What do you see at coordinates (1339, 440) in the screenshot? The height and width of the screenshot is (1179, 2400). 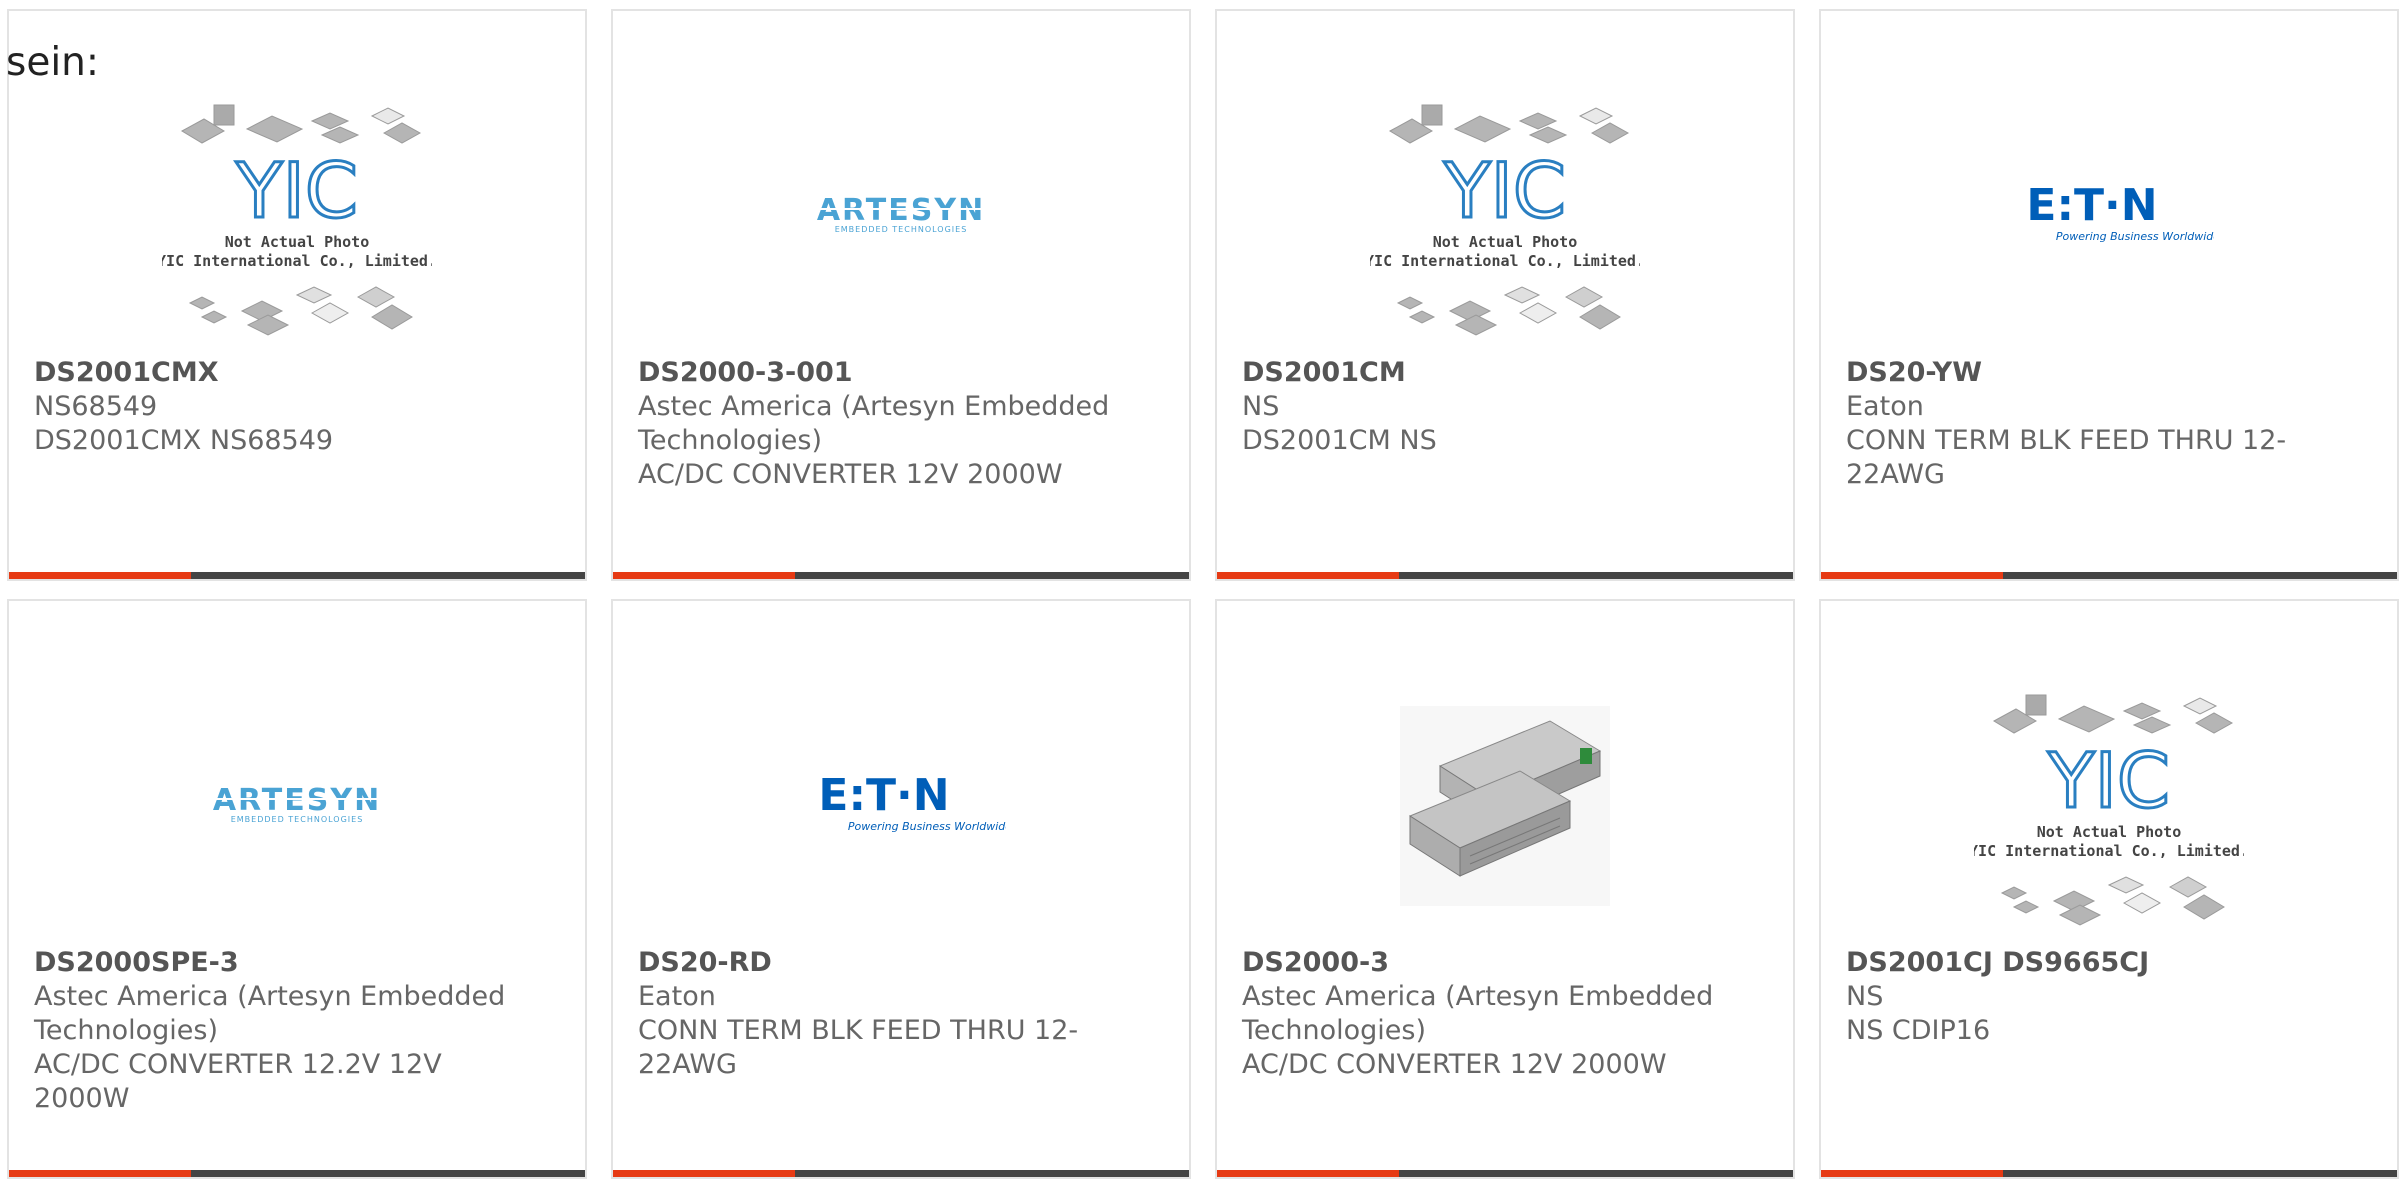 I see `description: DS2001CM NS` at bounding box center [1339, 440].